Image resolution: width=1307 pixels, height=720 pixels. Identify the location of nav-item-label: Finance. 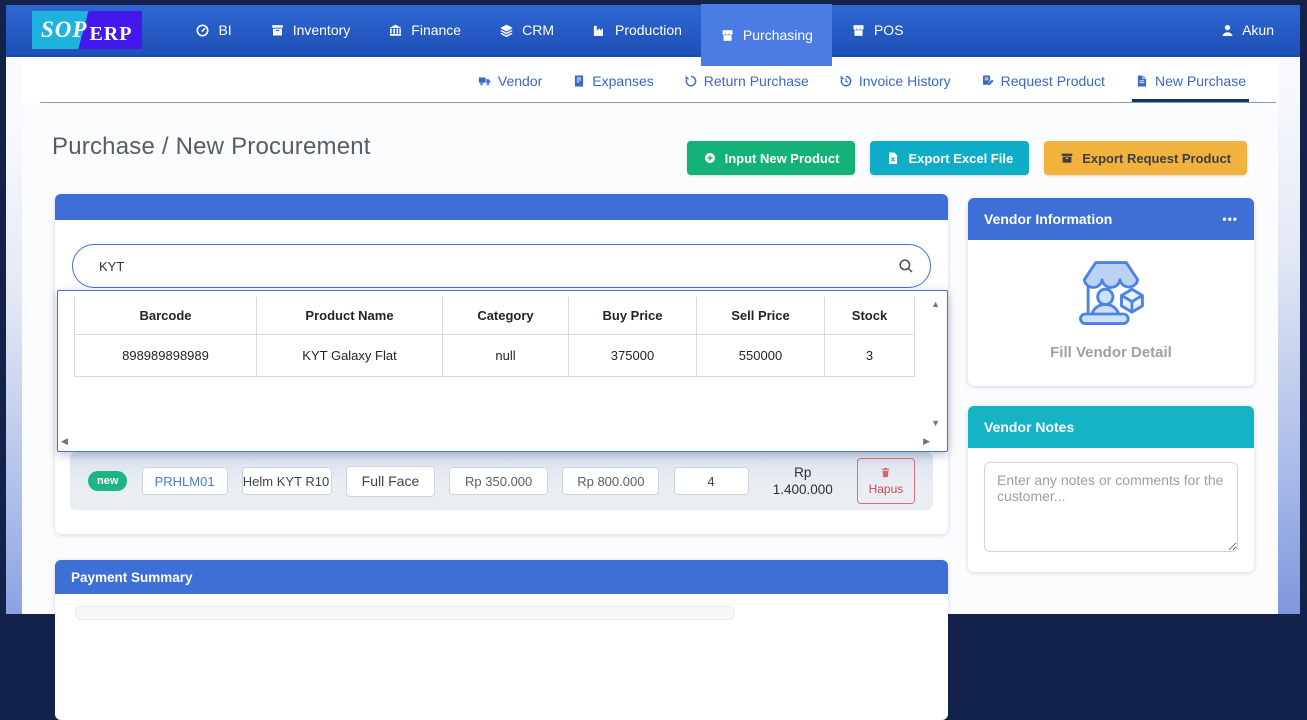
(436, 30).